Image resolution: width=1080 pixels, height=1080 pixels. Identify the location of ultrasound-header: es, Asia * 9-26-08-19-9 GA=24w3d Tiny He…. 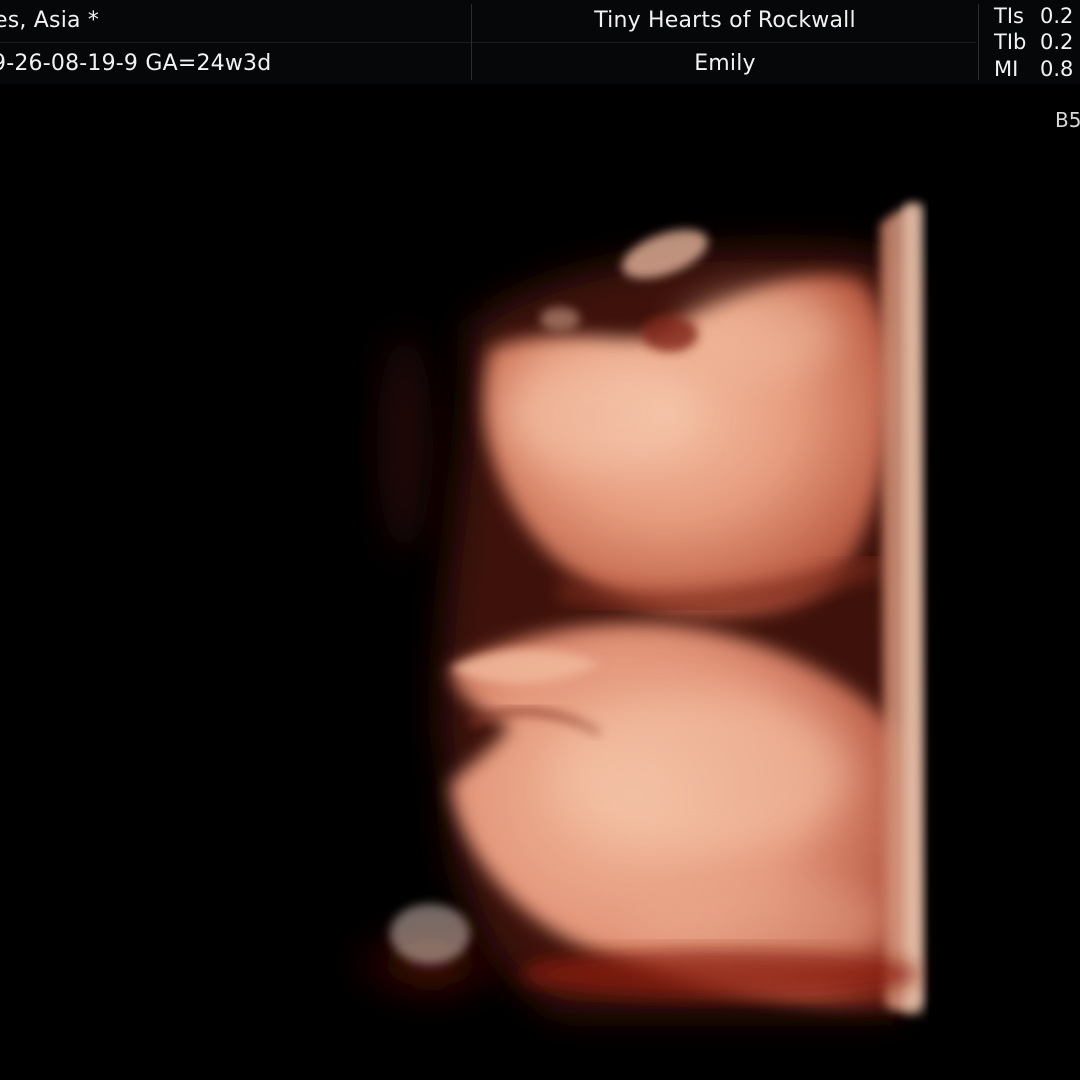
(540, 42).